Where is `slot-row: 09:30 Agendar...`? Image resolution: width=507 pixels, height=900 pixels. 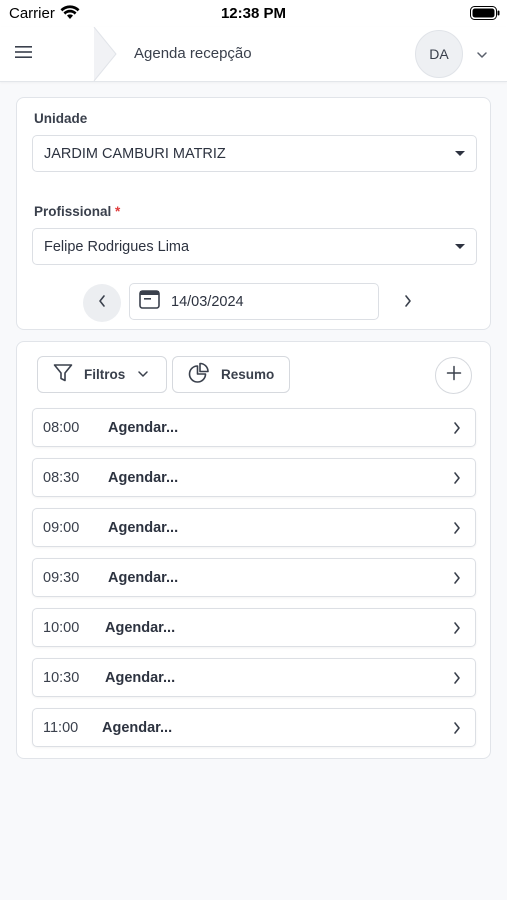
slot-row: 09:30 Agendar... is located at coordinates (254, 577).